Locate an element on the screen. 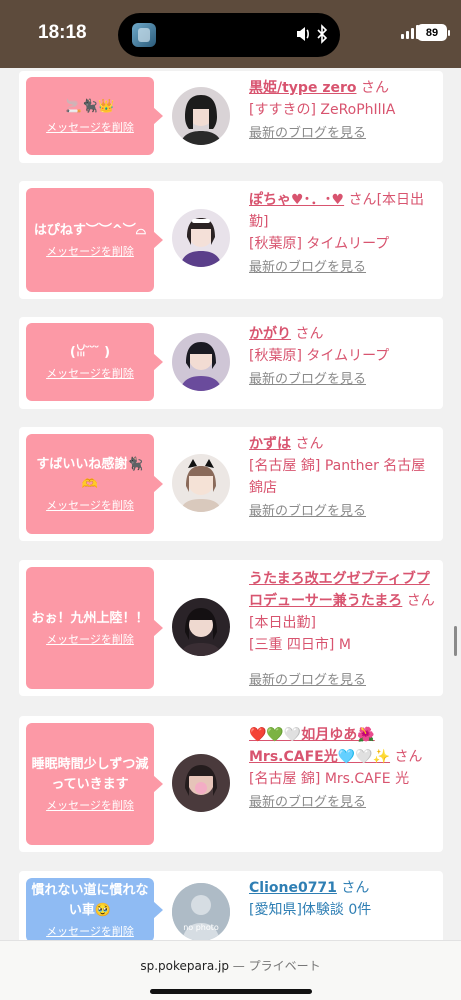 This screenshot has width=461, height=1000. dynamic-island is located at coordinates (229, 35).